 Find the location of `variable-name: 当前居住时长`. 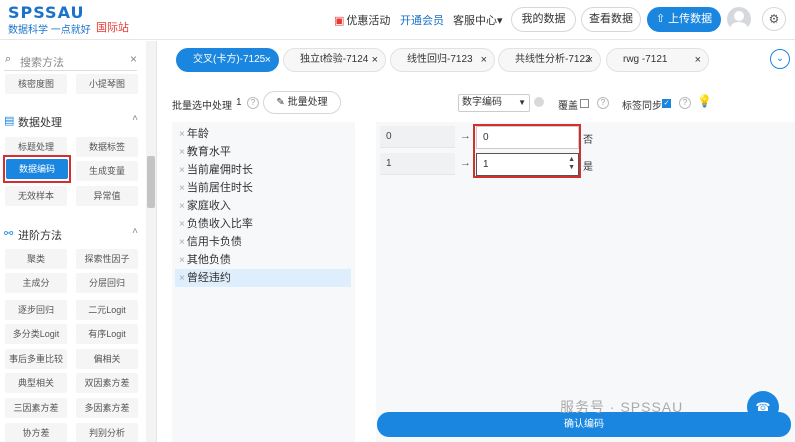

variable-name: 当前居住时长 is located at coordinates (219, 188).